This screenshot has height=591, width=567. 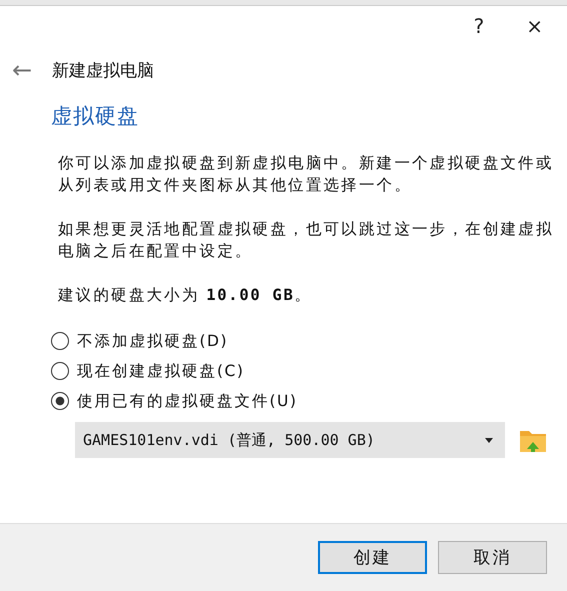 I want to click on option-label: 使用已有的虚拟硬盘文件(U), so click(x=187, y=401).